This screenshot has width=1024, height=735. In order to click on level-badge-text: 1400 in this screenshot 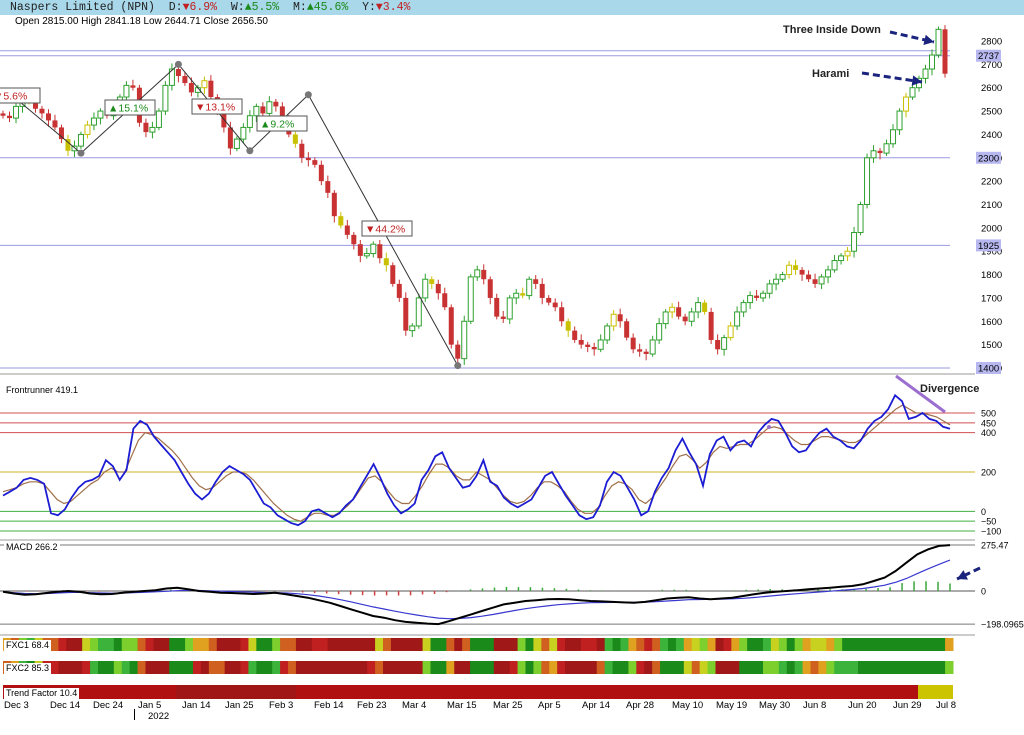, I will do `click(988, 369)`.